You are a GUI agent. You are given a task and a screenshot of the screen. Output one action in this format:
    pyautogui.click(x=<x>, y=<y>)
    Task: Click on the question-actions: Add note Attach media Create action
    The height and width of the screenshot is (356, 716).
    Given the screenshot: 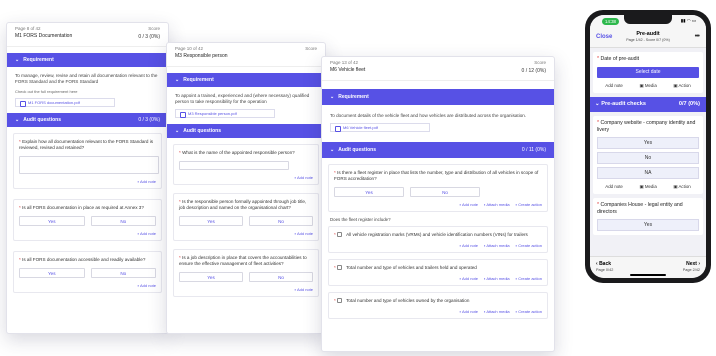 What is the action you would take?
    pyautogui.click(x=438, y=204)
    